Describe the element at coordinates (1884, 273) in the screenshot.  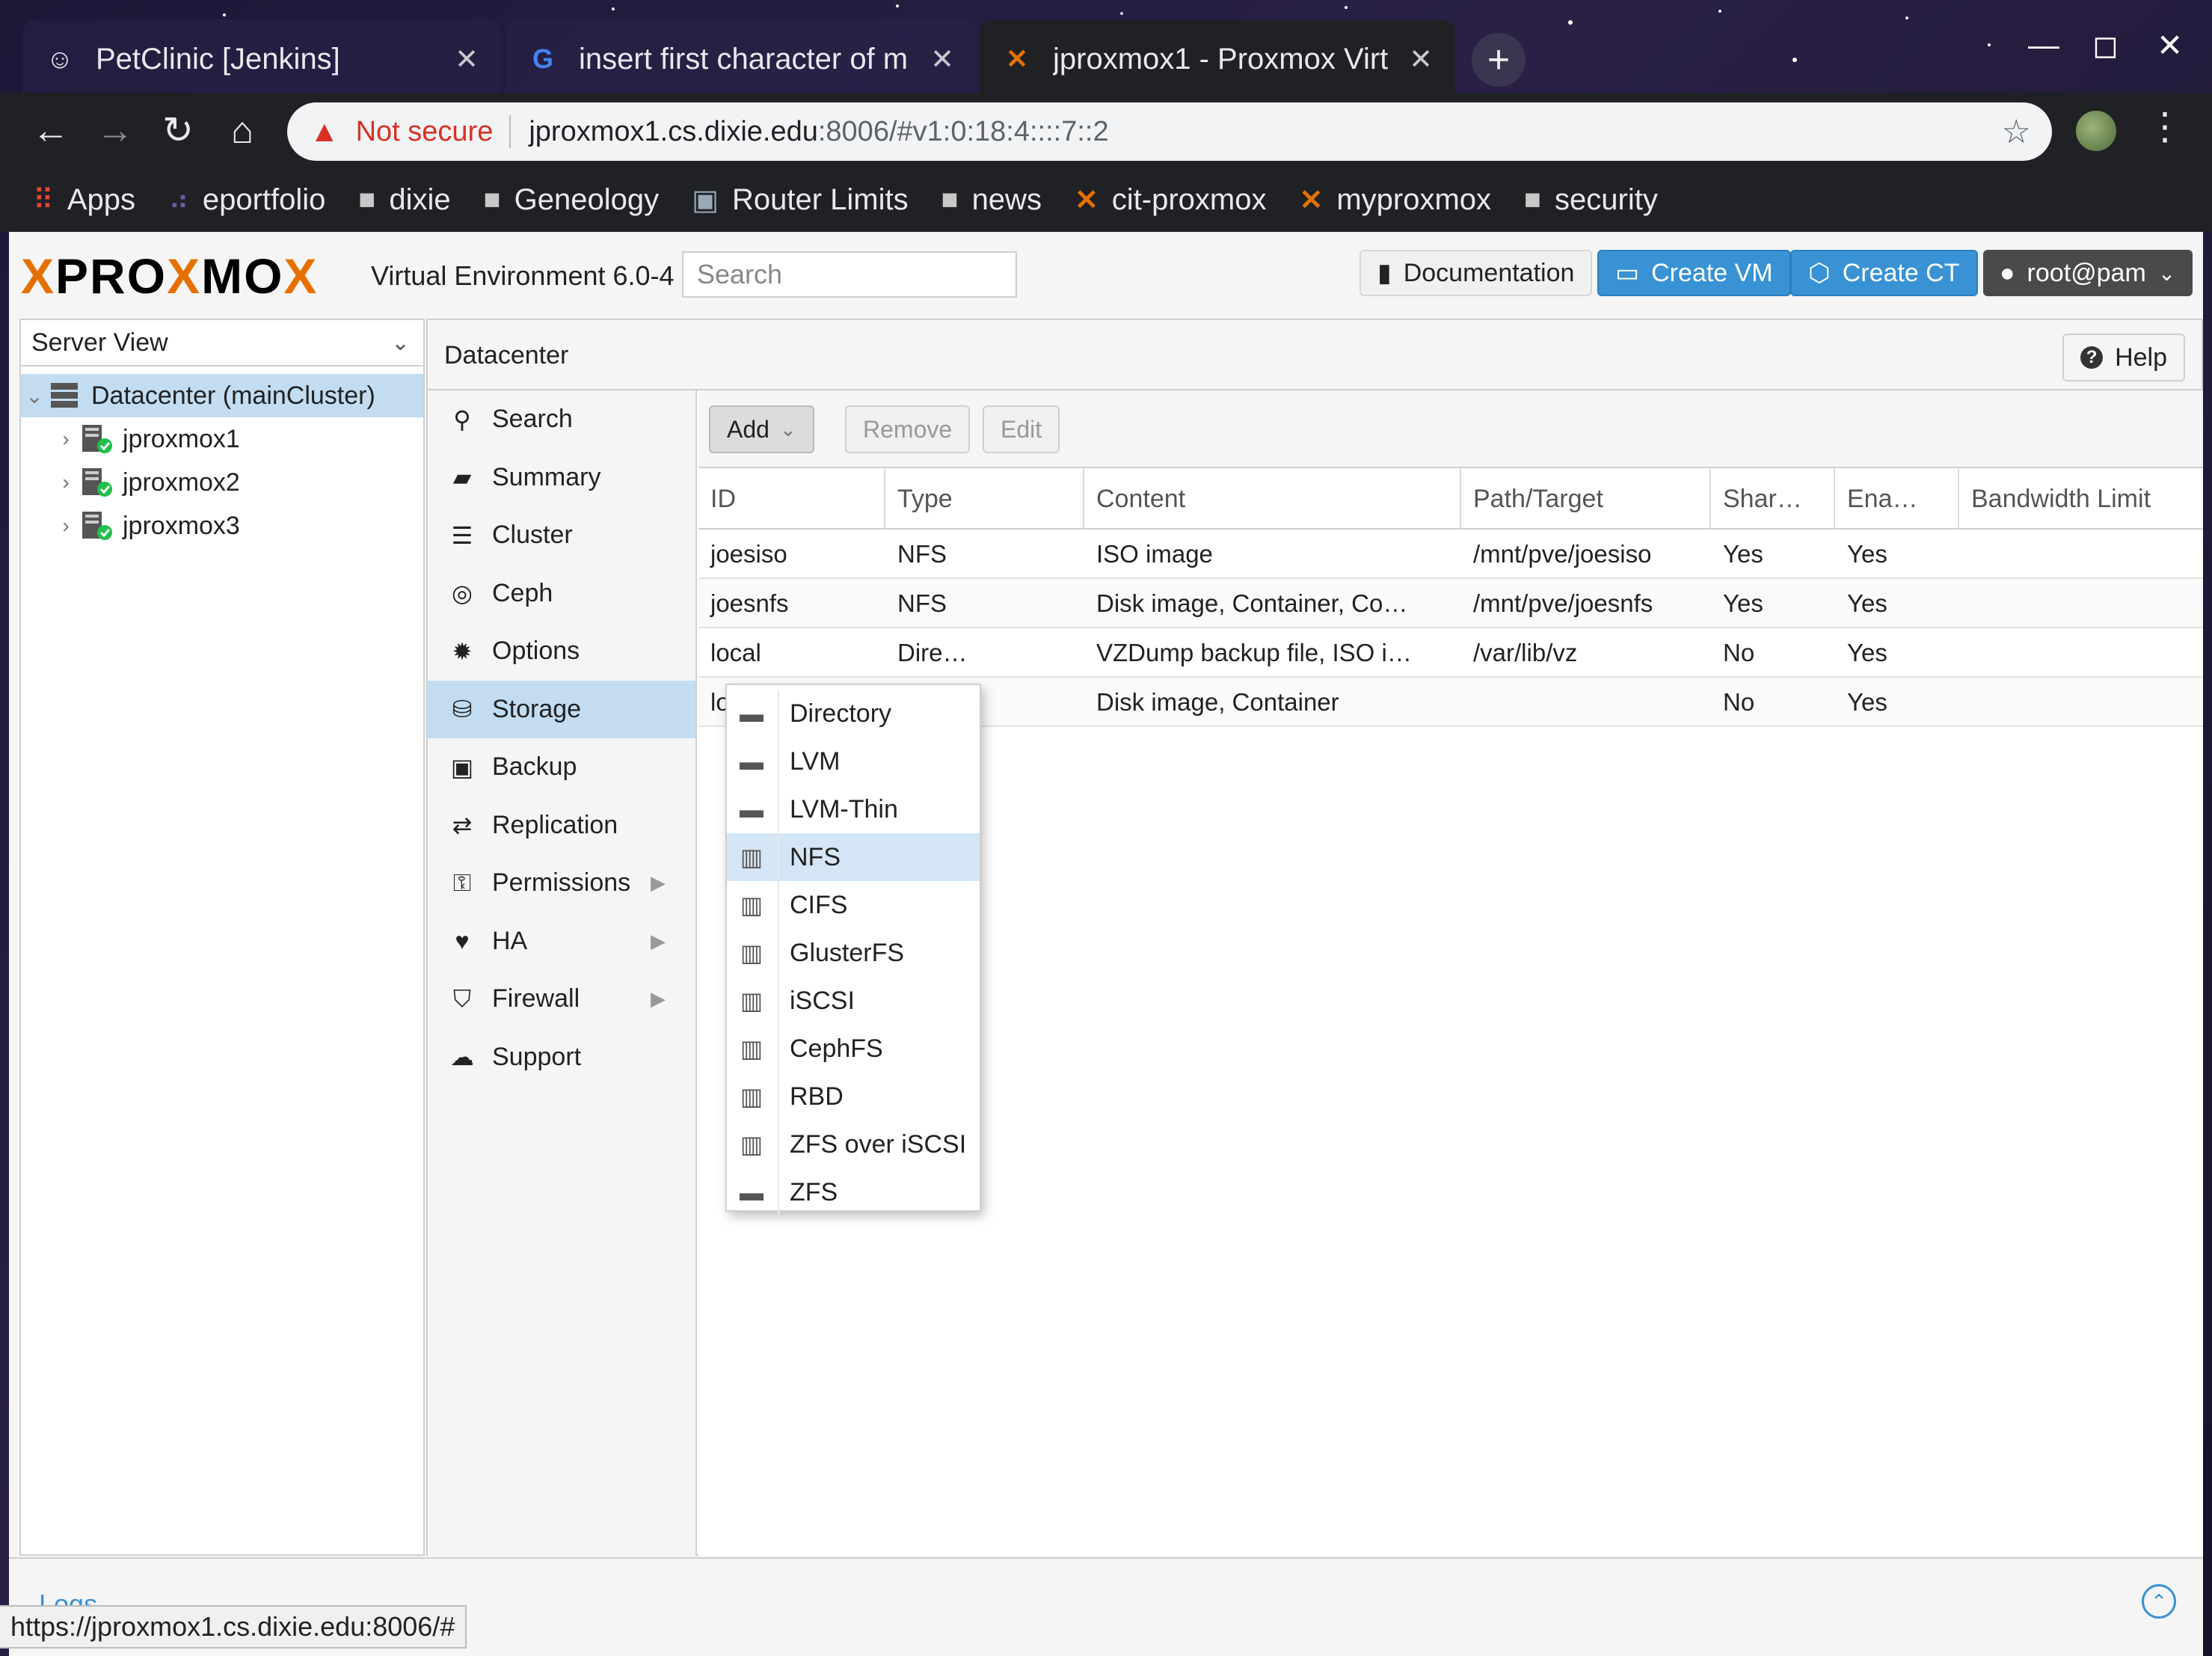
I see `create-ct-button: ⬡ Create CT` at that location.